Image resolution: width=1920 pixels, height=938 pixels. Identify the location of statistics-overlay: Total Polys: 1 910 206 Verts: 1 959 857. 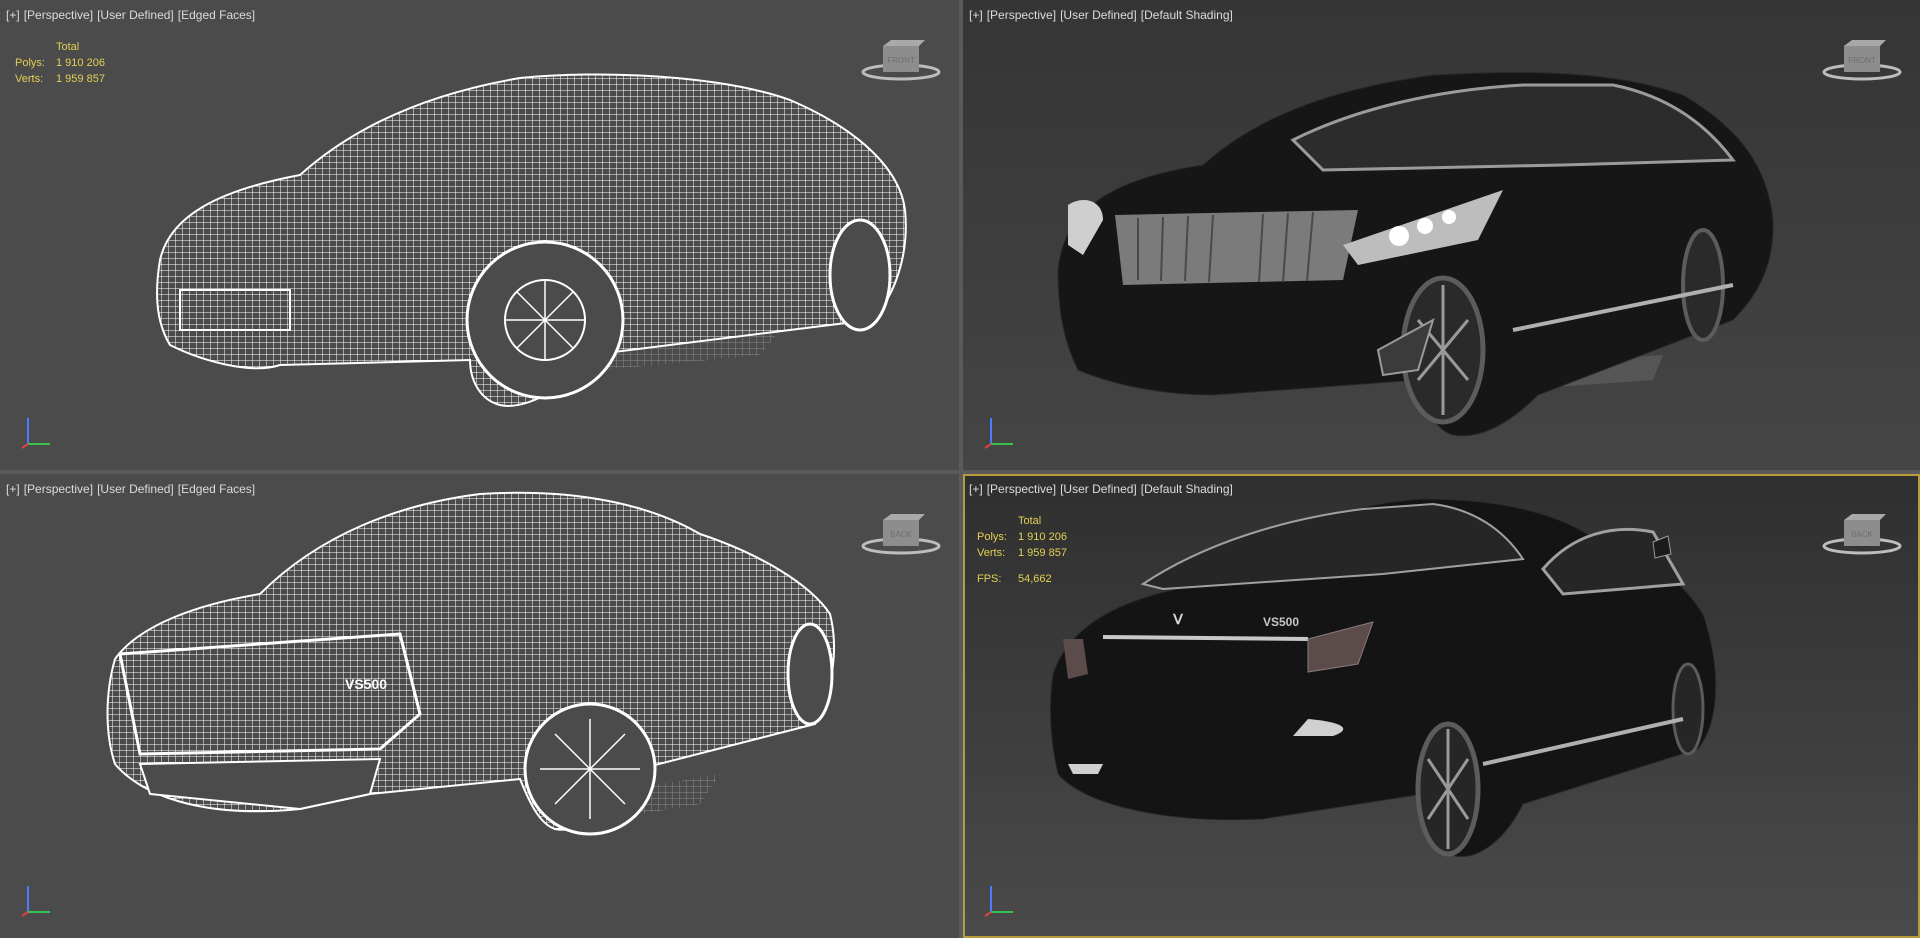
(60, 63).